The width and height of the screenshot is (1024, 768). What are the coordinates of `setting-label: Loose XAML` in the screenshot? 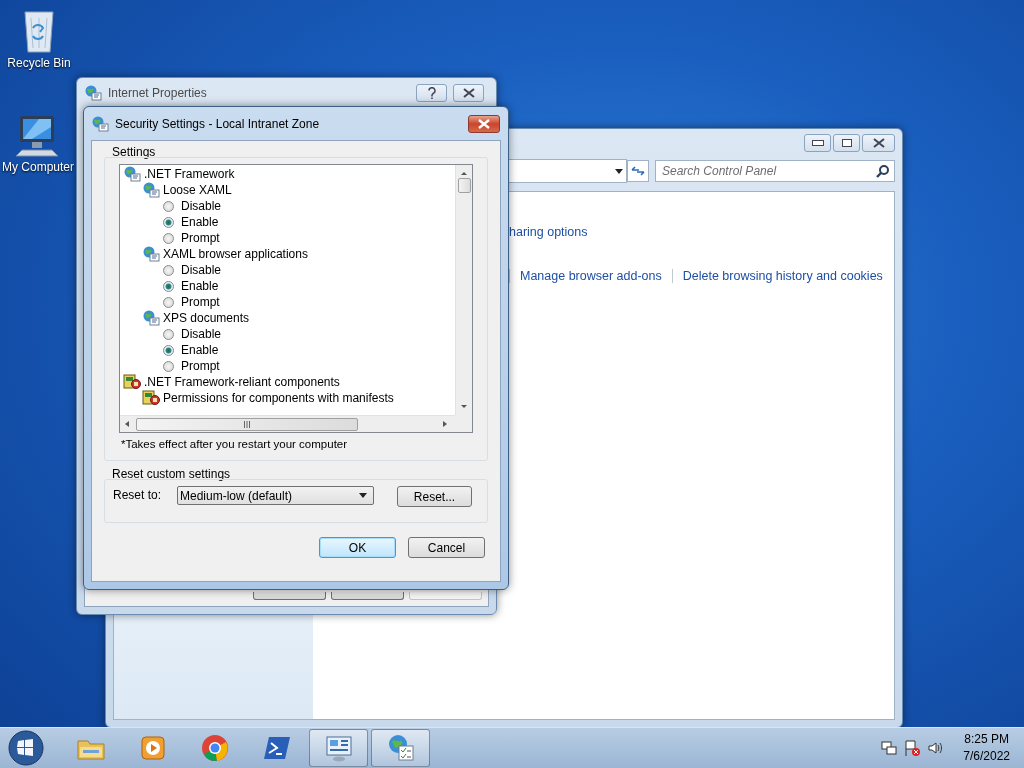 It's located at (197, 190).